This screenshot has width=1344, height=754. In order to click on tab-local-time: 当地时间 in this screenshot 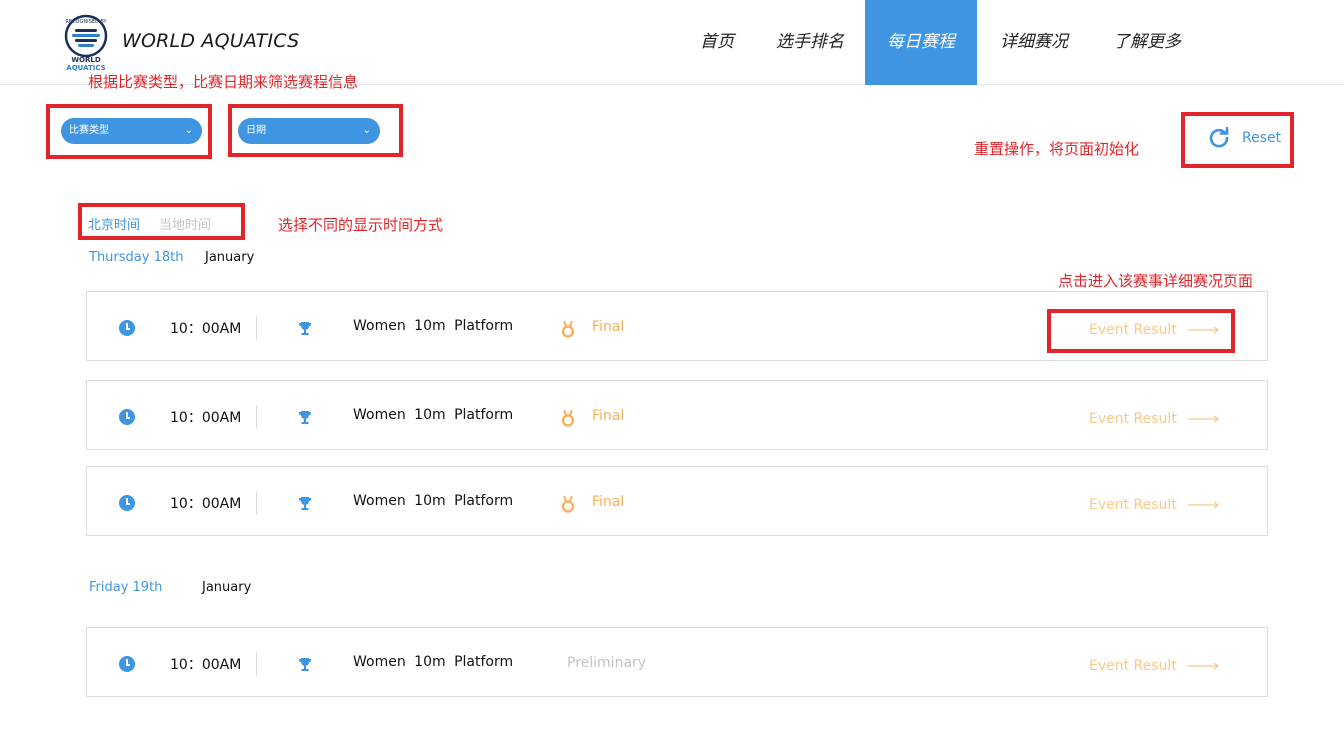, I will do `click(185, 223)`.